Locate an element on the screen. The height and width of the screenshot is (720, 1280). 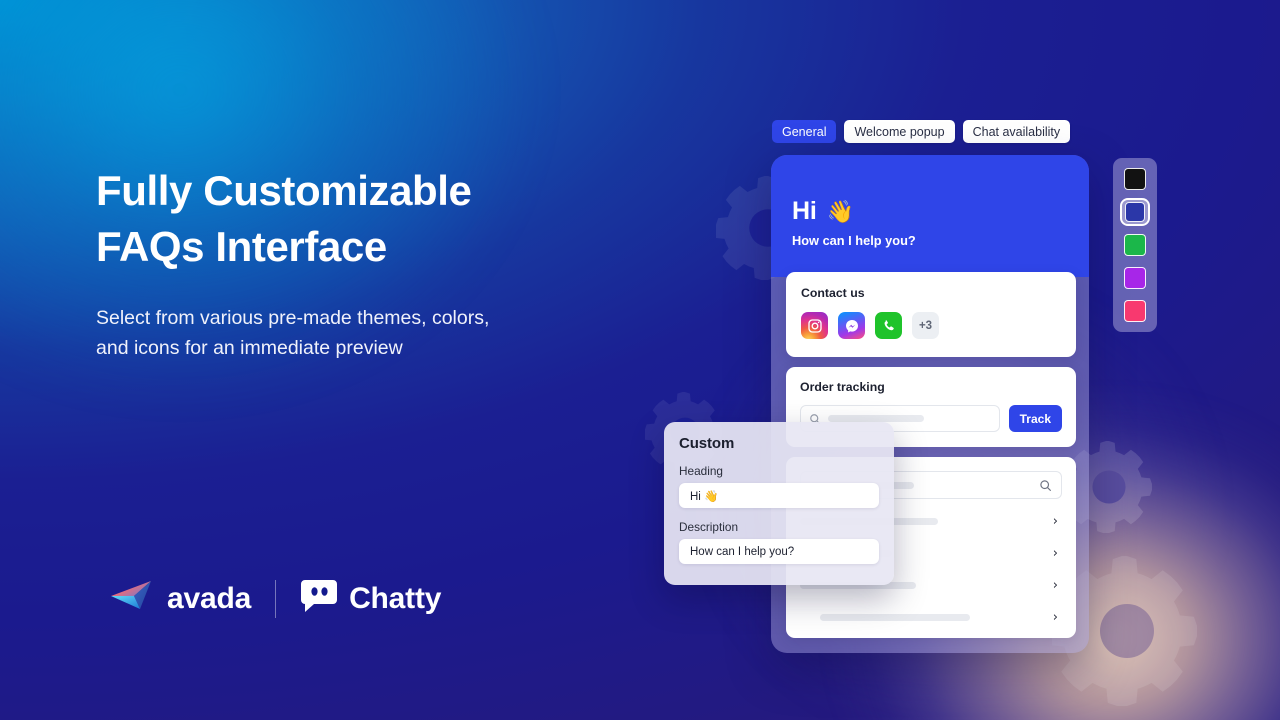
tab-chat-availability: Chat availability is located at coordinates (1016, 131).